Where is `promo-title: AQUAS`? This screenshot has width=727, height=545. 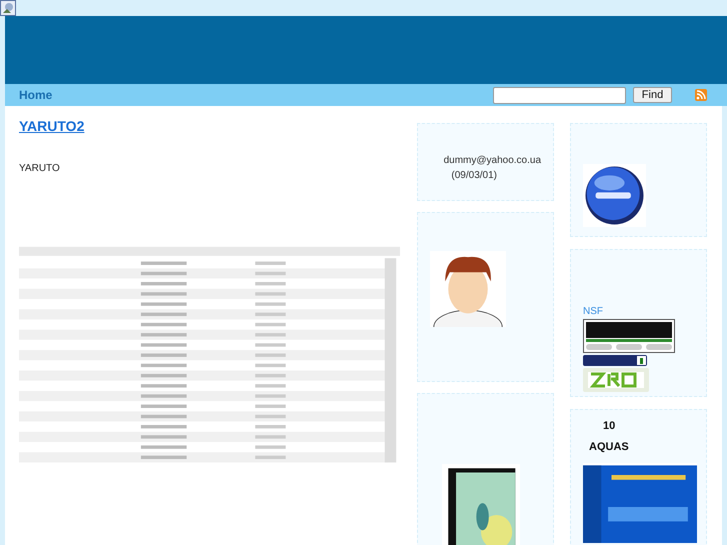
promo-title: AQUAS is located at coordinates (609, 447).